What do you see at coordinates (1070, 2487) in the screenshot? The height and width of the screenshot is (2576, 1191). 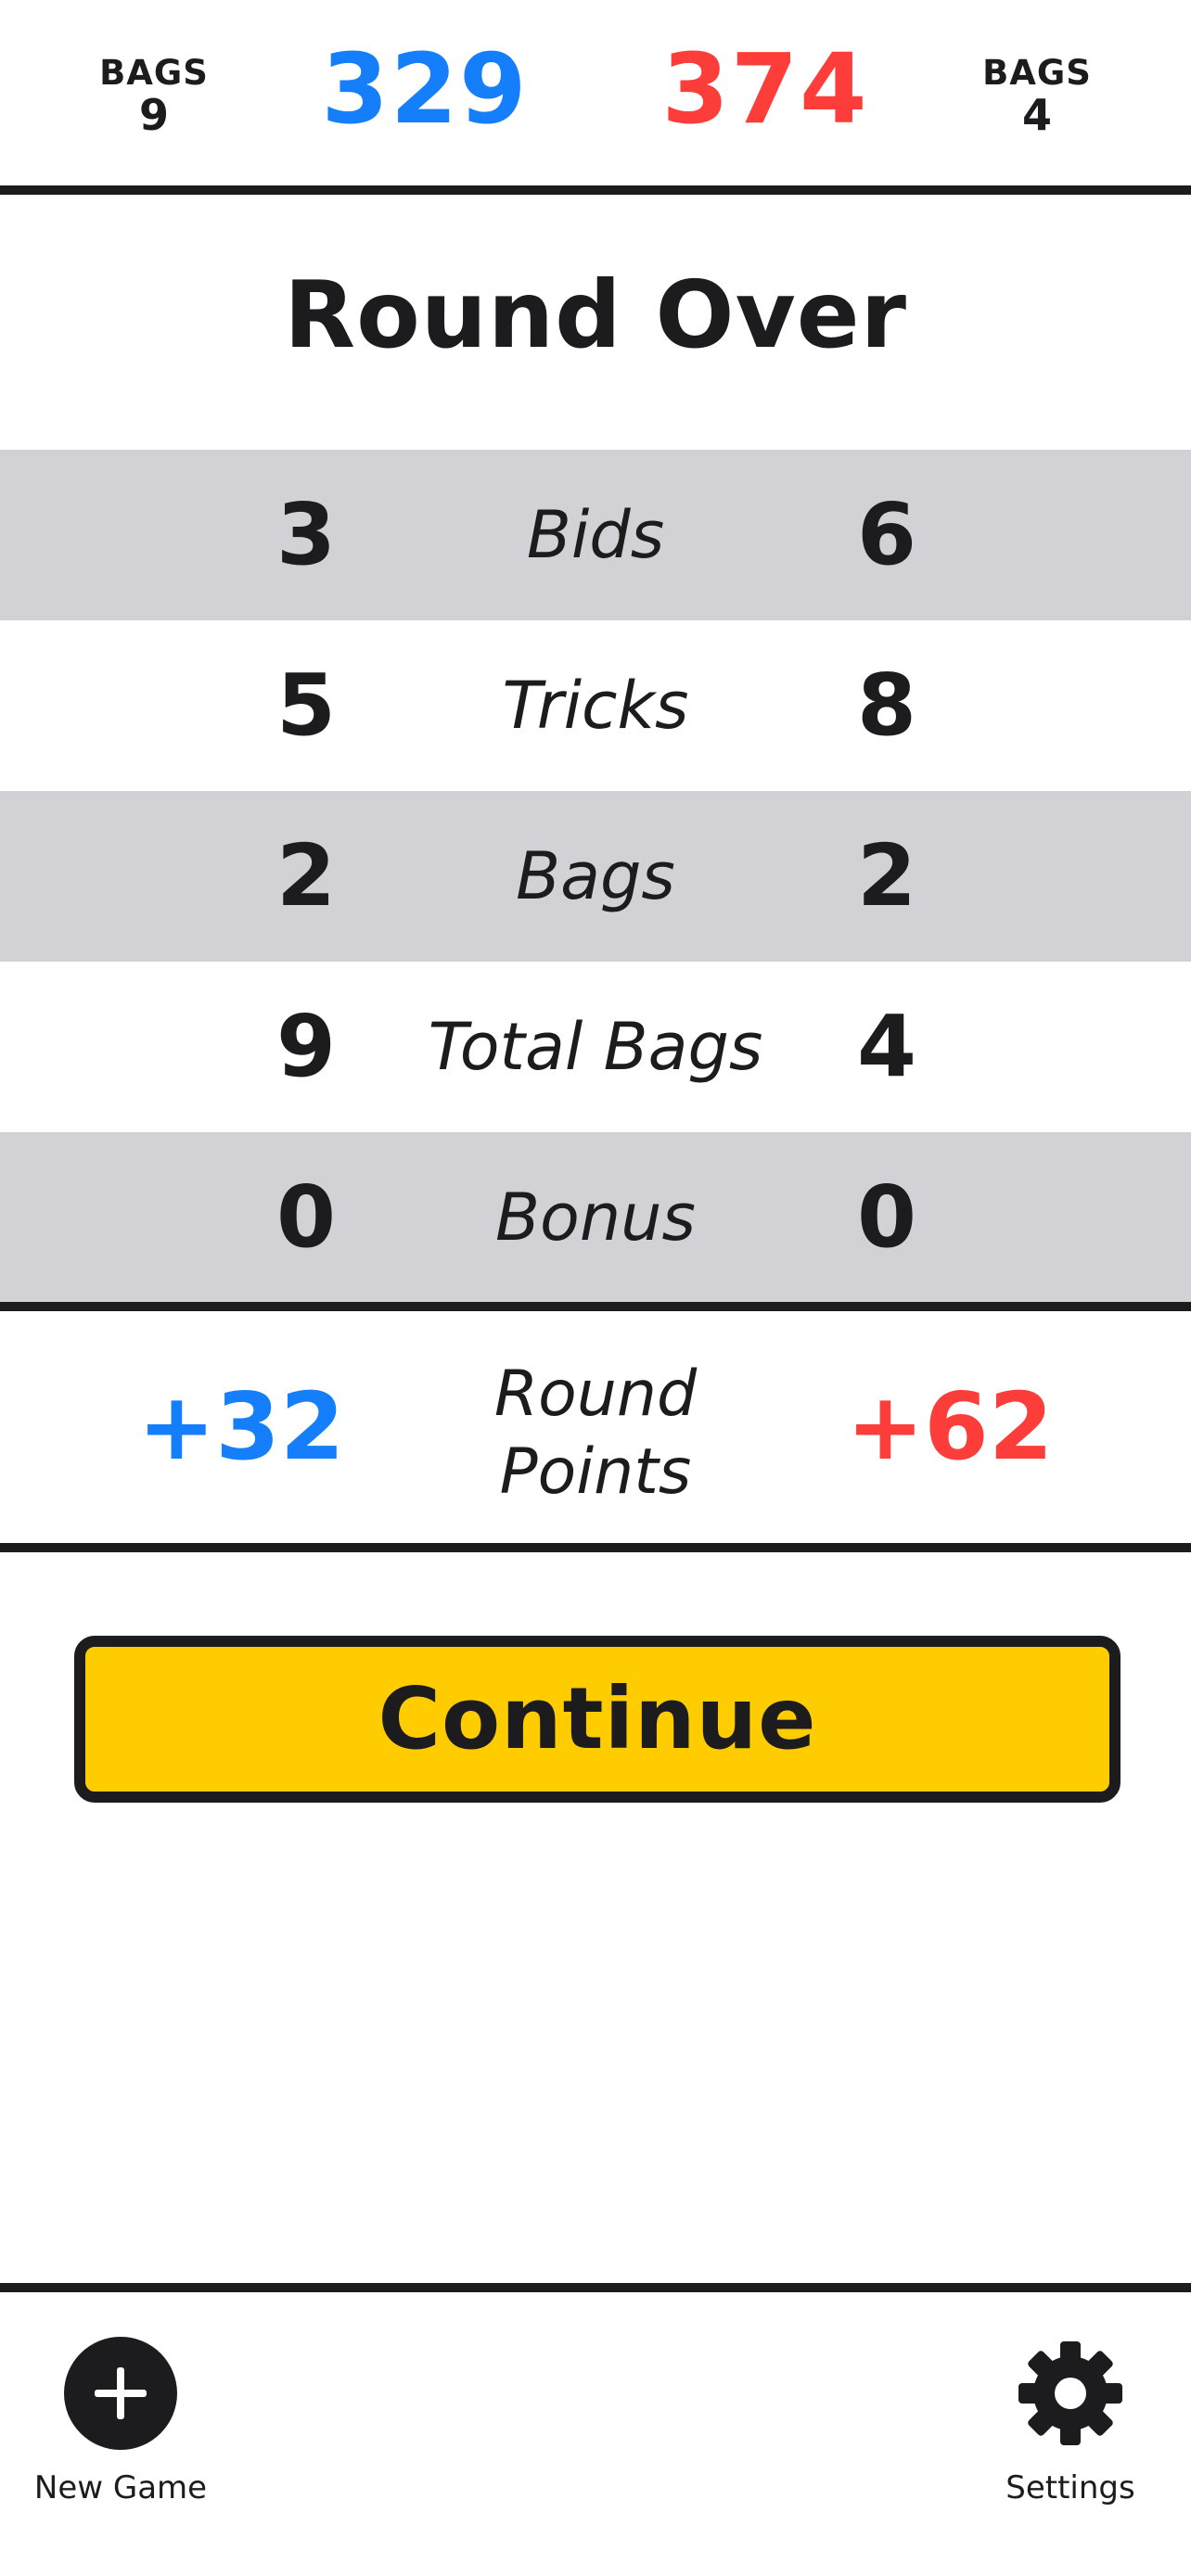 I see `settings-label: Settings` at bounding box center [1070, 2487].